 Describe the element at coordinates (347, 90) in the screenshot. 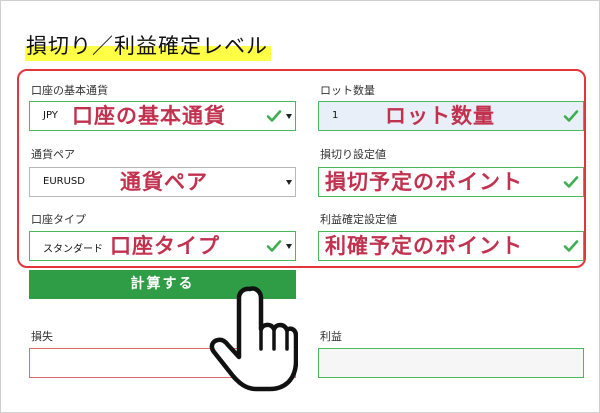

I see `lot-size-label: ロット数量` at that location.